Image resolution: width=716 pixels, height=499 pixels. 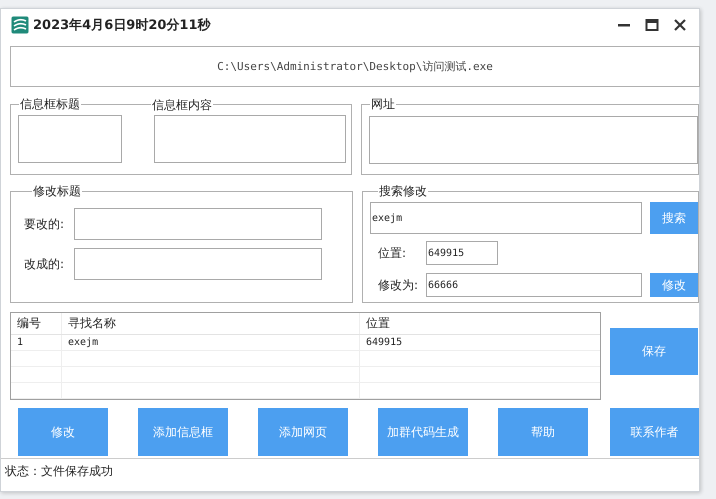 What do you see at coordinates (45, 224) in the screenshot?
I see `field-label: 要改的:` at bounding box center [45, 224].